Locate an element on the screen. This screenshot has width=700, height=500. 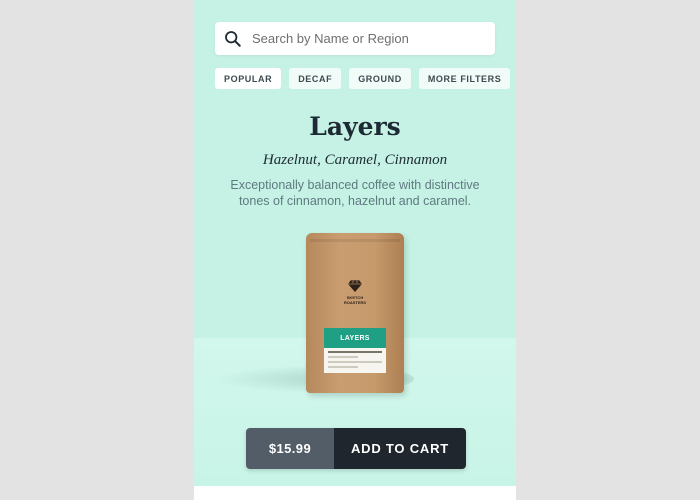
product-title: Layers is located at coordinates (355, 126).